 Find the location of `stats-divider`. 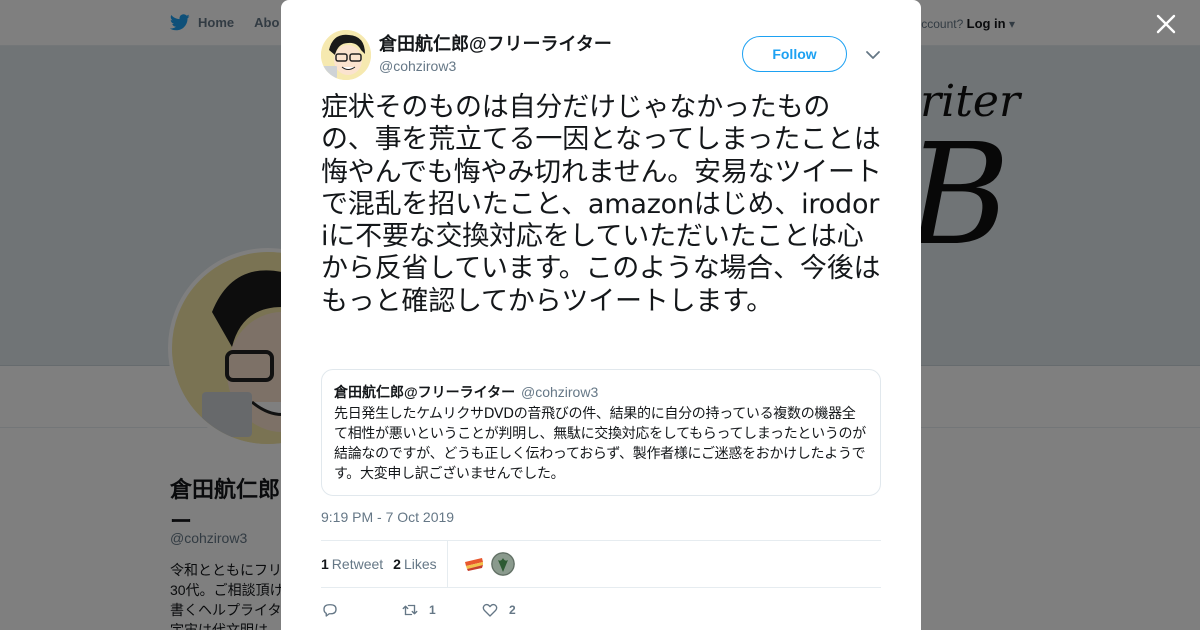

stats-divider is located at coordinates (447, 564).